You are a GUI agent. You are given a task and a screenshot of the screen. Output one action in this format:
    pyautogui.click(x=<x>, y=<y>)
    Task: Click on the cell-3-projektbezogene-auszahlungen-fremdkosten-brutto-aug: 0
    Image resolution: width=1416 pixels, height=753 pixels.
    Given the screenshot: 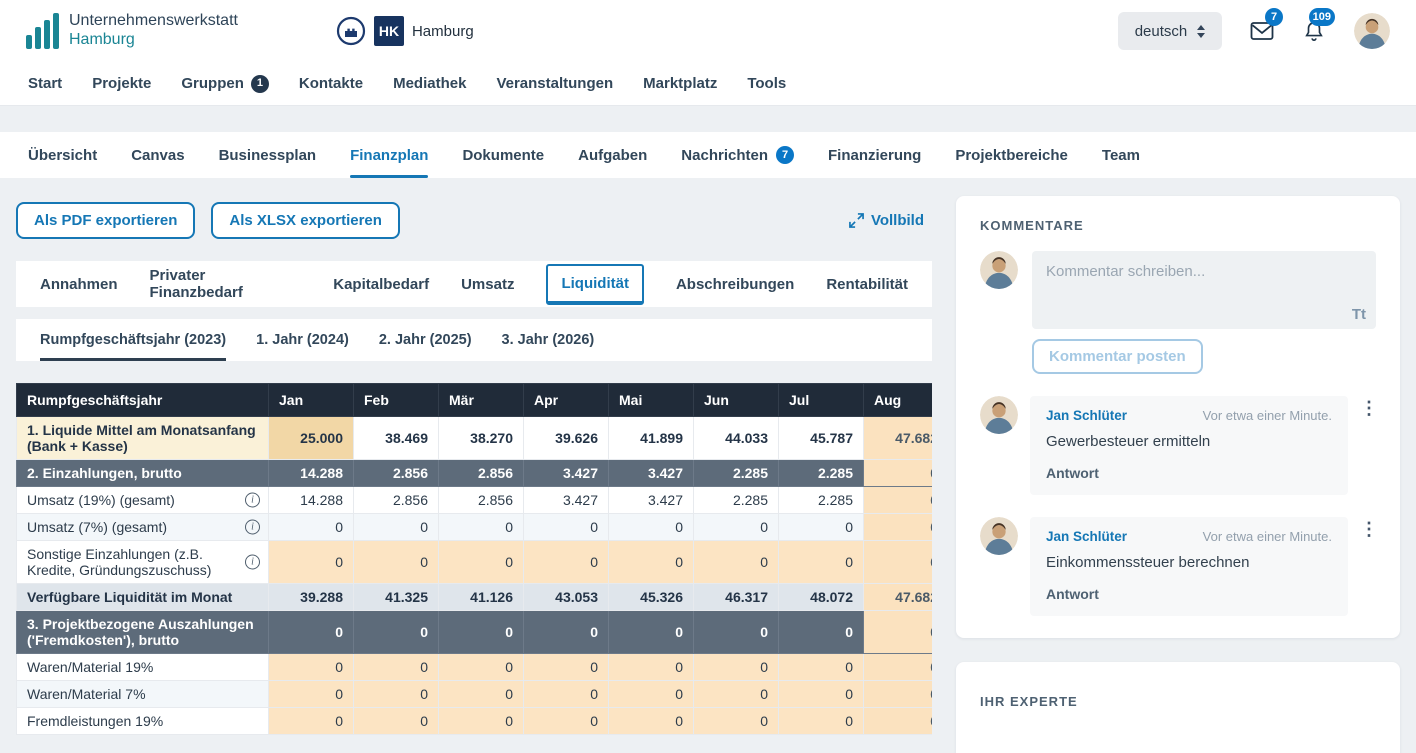 What is the action you would take?
    pyautogui.click(x=897, y=632)
    